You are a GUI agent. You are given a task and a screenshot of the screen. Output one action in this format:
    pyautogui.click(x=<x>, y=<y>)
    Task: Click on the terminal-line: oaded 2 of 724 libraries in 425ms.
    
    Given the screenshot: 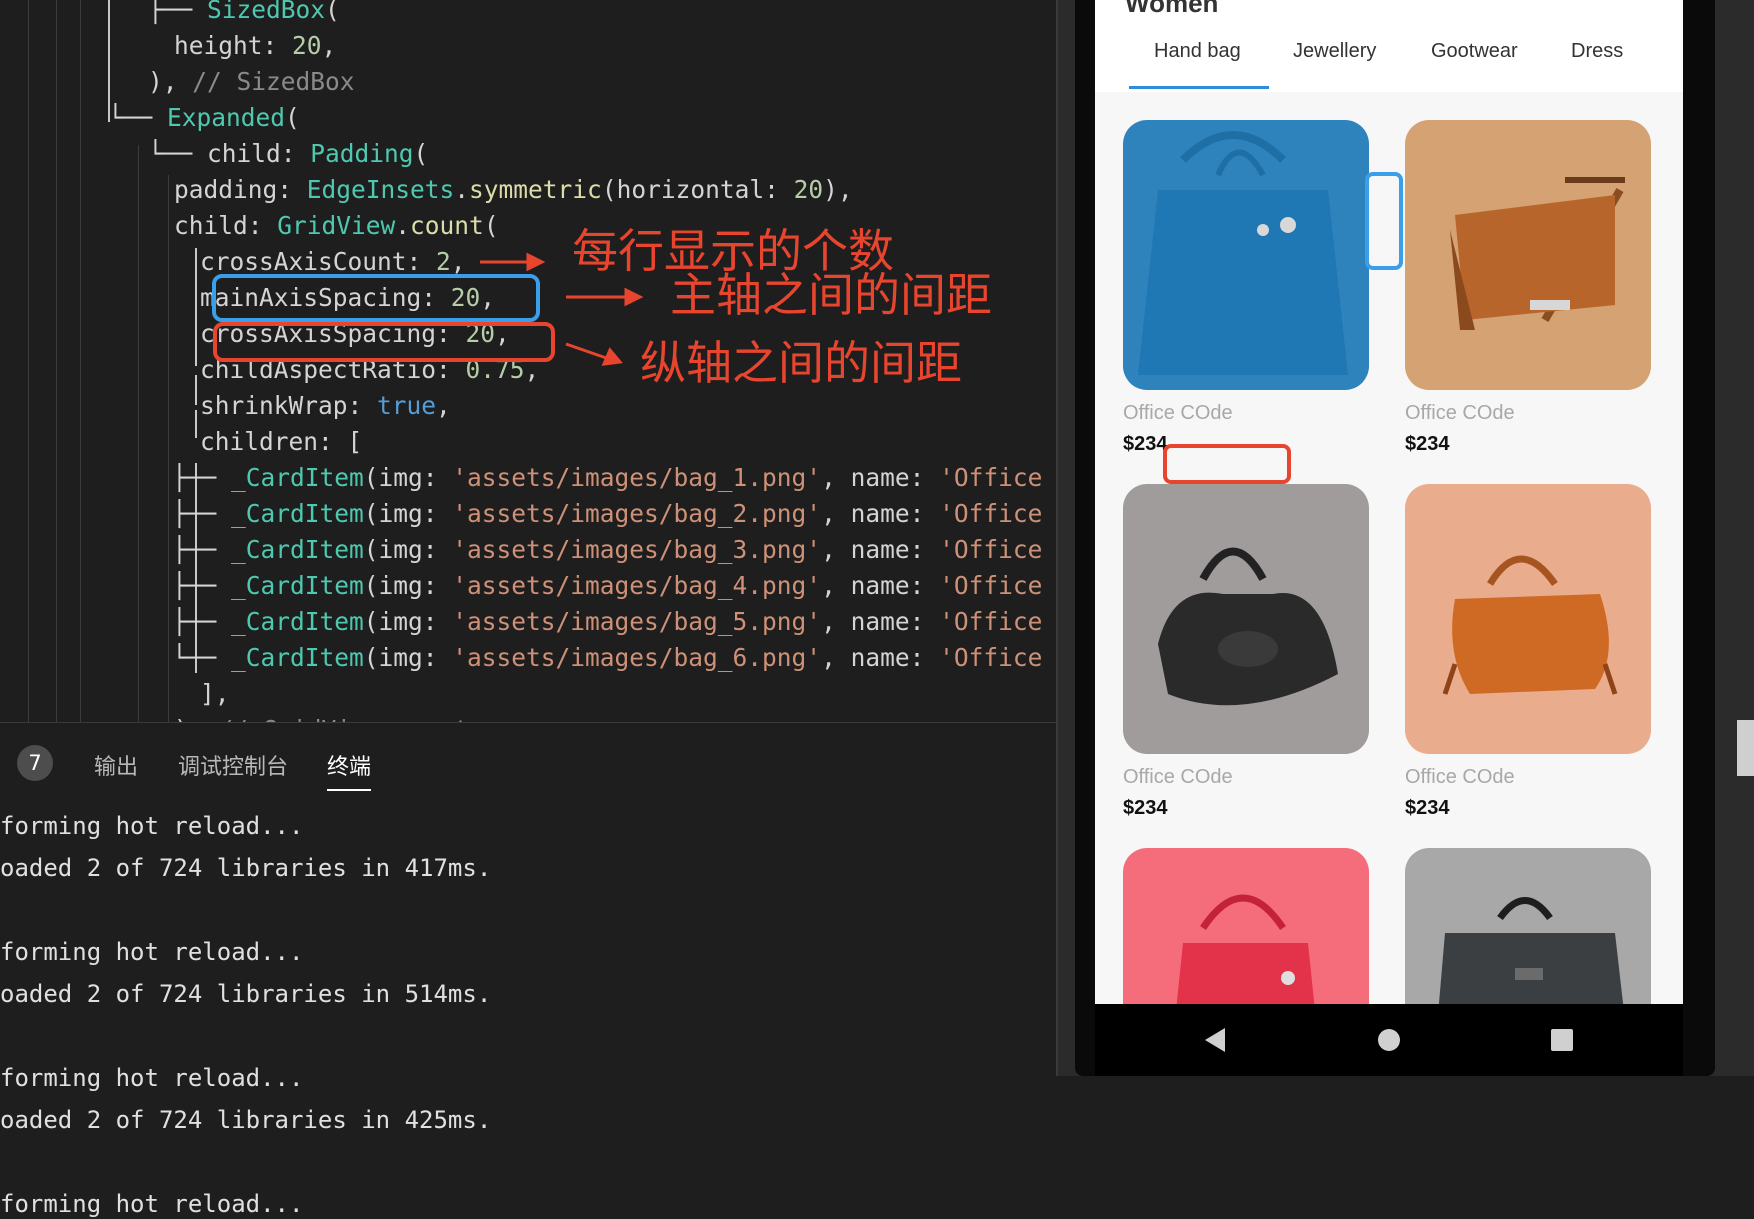 What is the action you would take?
    pyautogui.click(x=246, y=1120)
    